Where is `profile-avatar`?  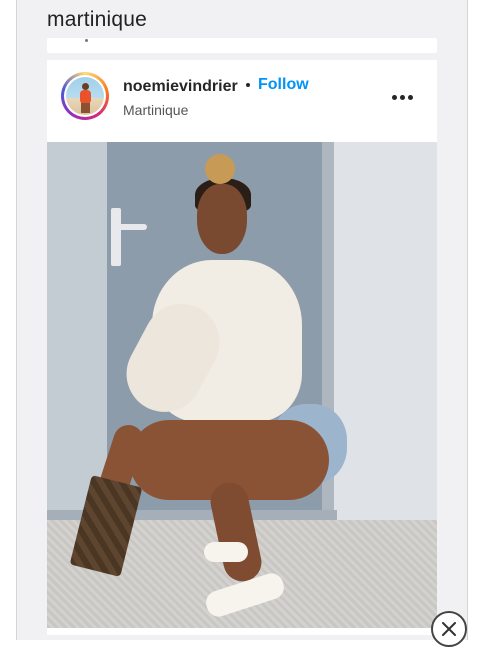
profile-avatar is located at coordinates (85, 96).